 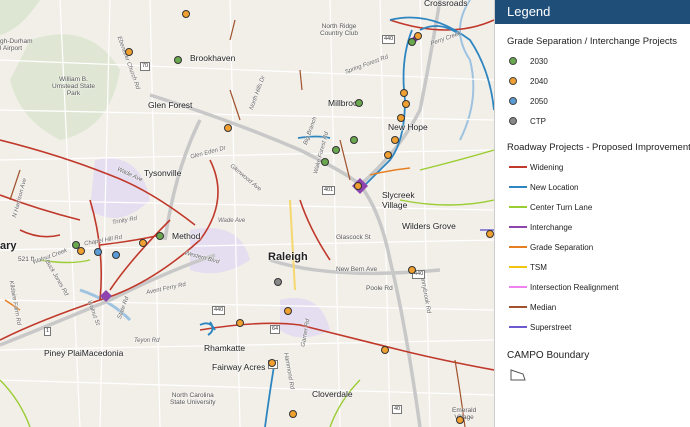 What do you see at coordinates (186, 236) in the screenshot?
I see `place-method: Method` at bounding box center [186, 236].